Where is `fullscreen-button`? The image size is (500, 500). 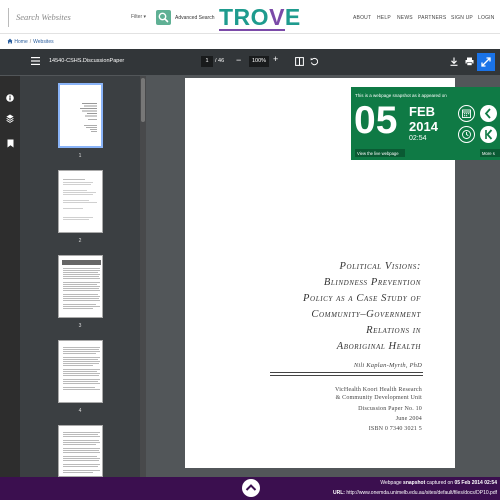 fullscreen-button is located at coordinates (486, 62).